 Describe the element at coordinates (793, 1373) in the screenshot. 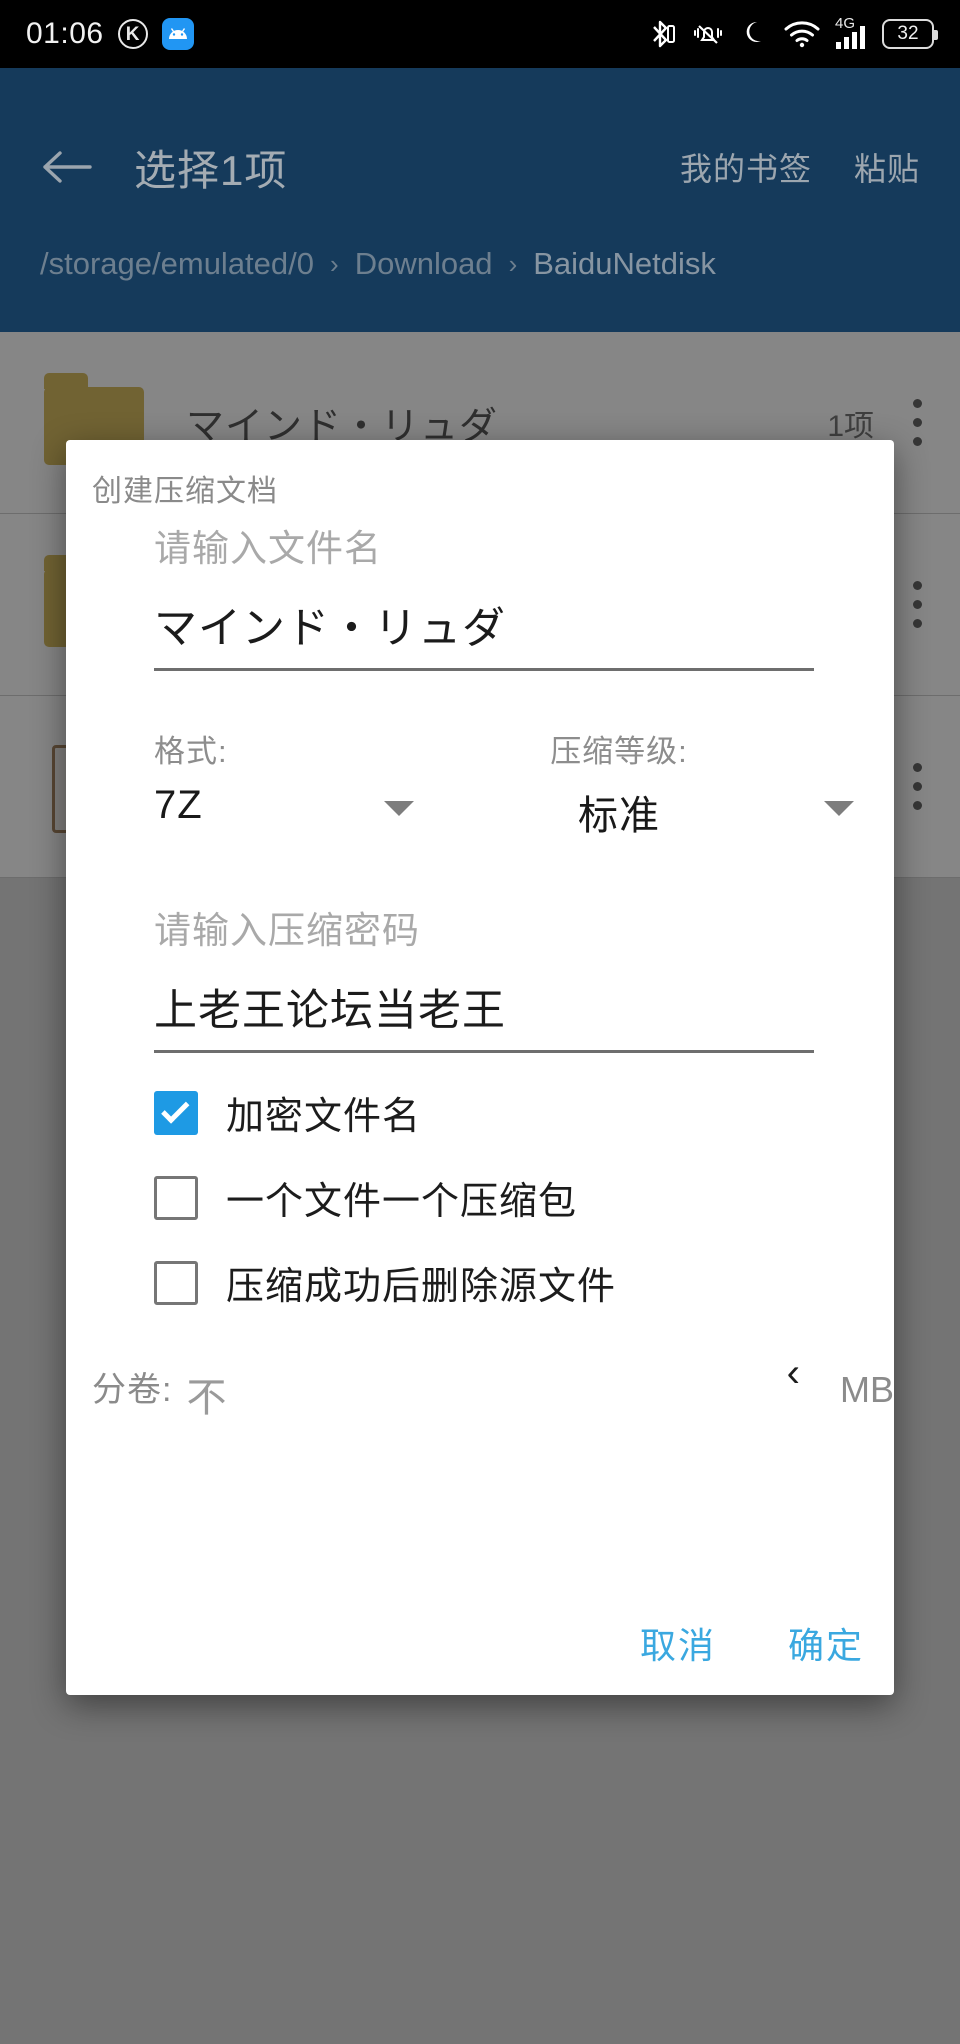

I see `chevron-left-icon: ‹` at that location.